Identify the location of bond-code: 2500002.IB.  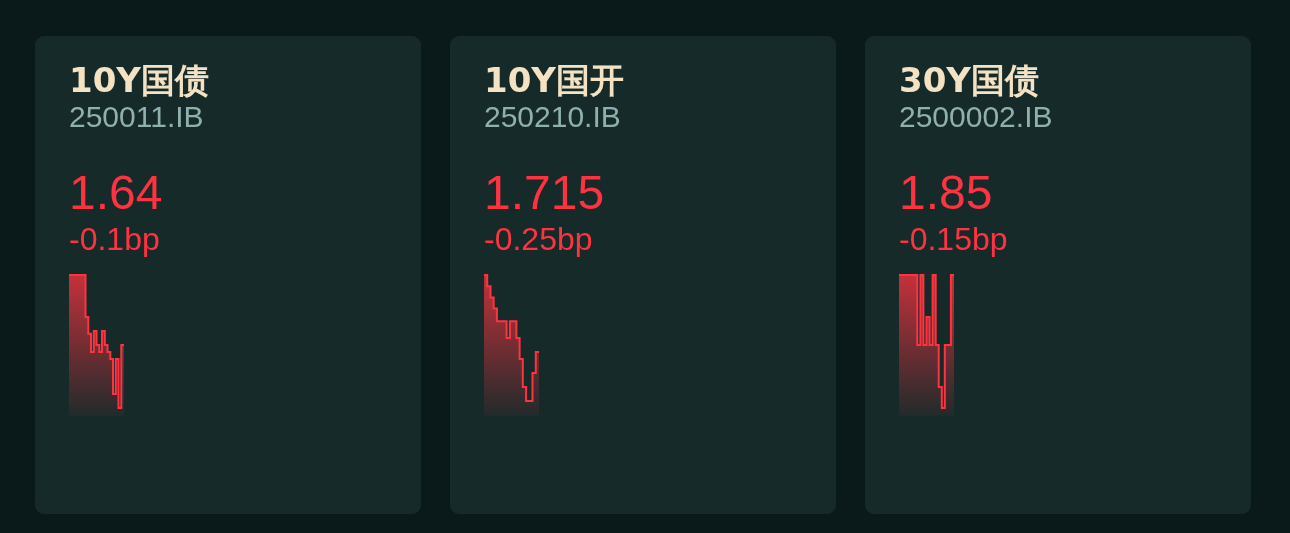
(976, 116).